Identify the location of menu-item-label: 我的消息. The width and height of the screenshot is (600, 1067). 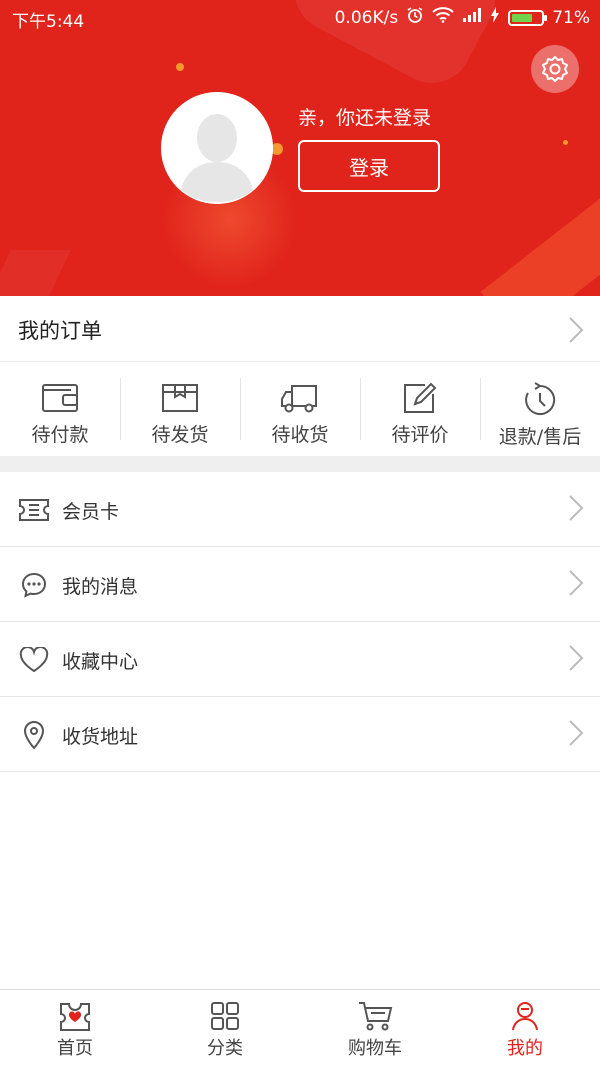
(100, 587).